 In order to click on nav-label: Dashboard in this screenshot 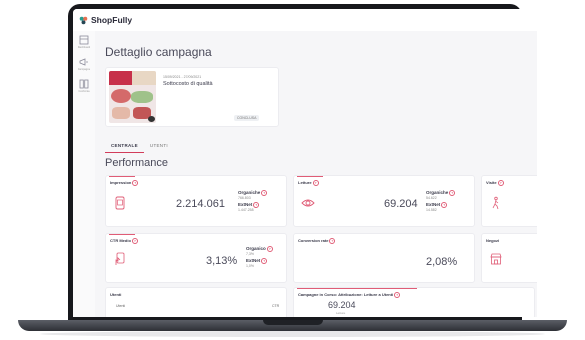, I will do `click(84, 47)`.